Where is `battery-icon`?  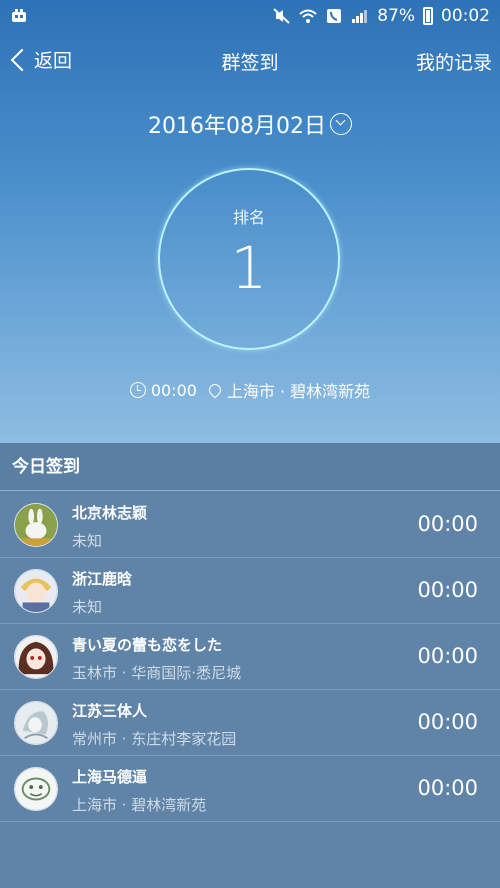 battery-icon is located at coordinates (428, 16).